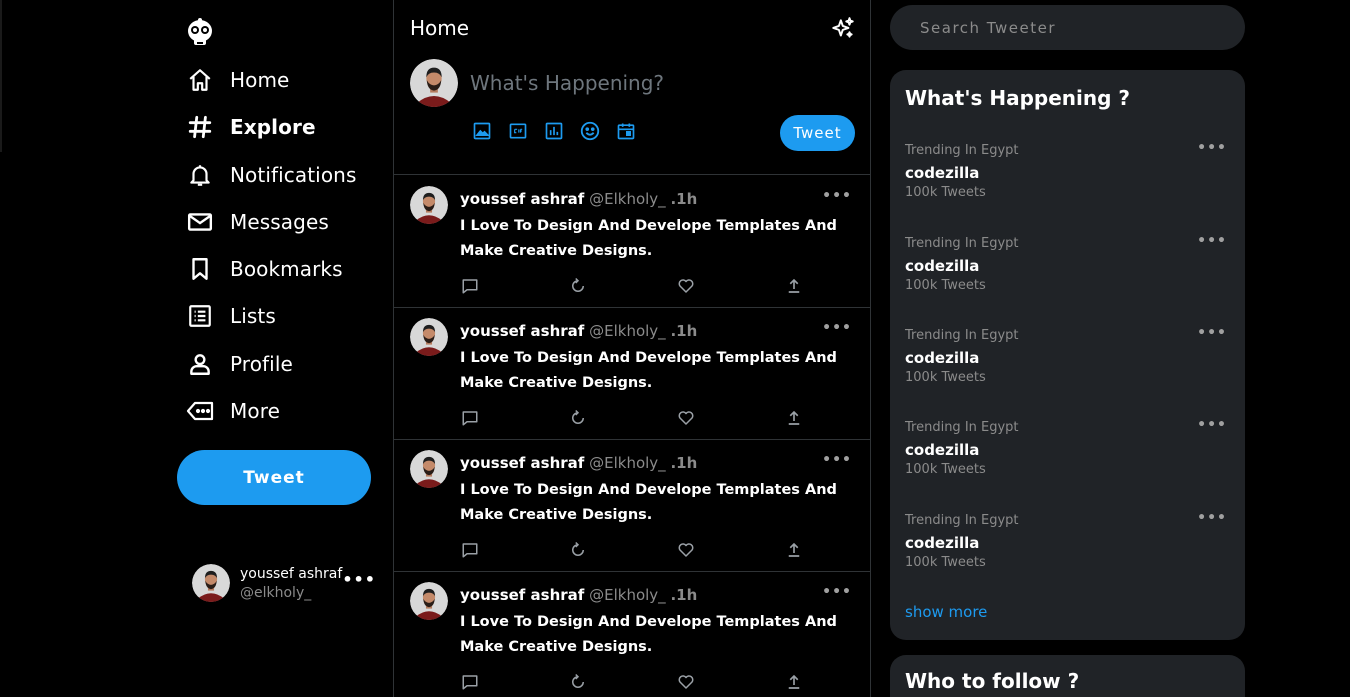  Describe the element at coordinates (237, 80) in the screenshot. I see `sidebar-item-home: Home` at that location.